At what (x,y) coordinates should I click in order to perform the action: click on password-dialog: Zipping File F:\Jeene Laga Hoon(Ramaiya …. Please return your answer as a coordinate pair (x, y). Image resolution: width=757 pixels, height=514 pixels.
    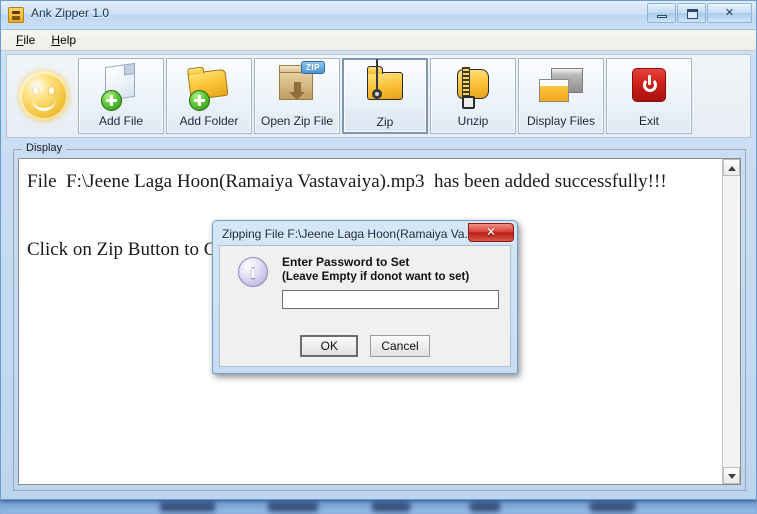
    Looking at the image, I should click on (365, 297).